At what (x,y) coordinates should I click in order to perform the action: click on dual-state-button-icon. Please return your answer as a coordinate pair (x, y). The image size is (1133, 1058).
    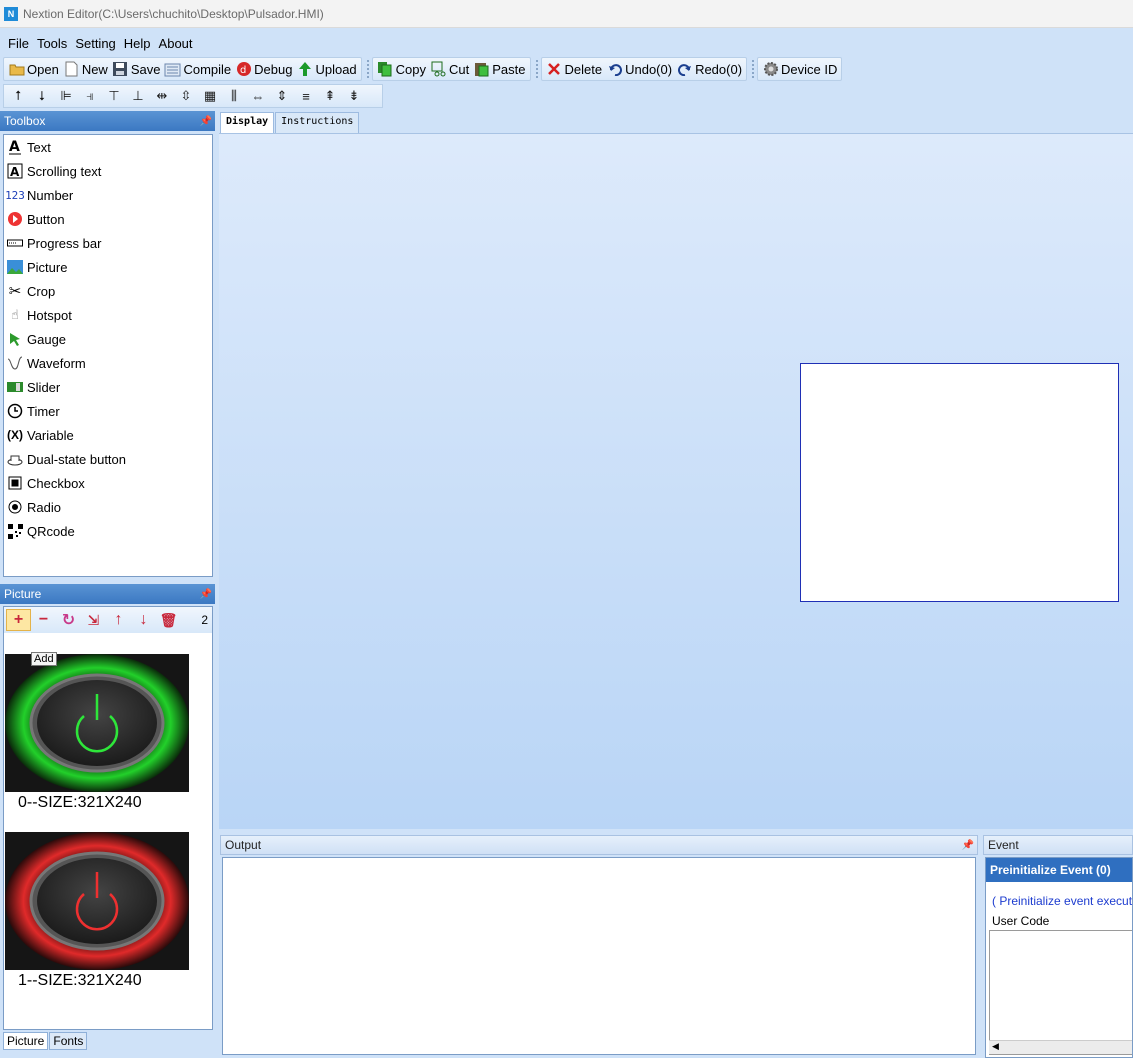
    Looking at the image, I should click on (15, 459).